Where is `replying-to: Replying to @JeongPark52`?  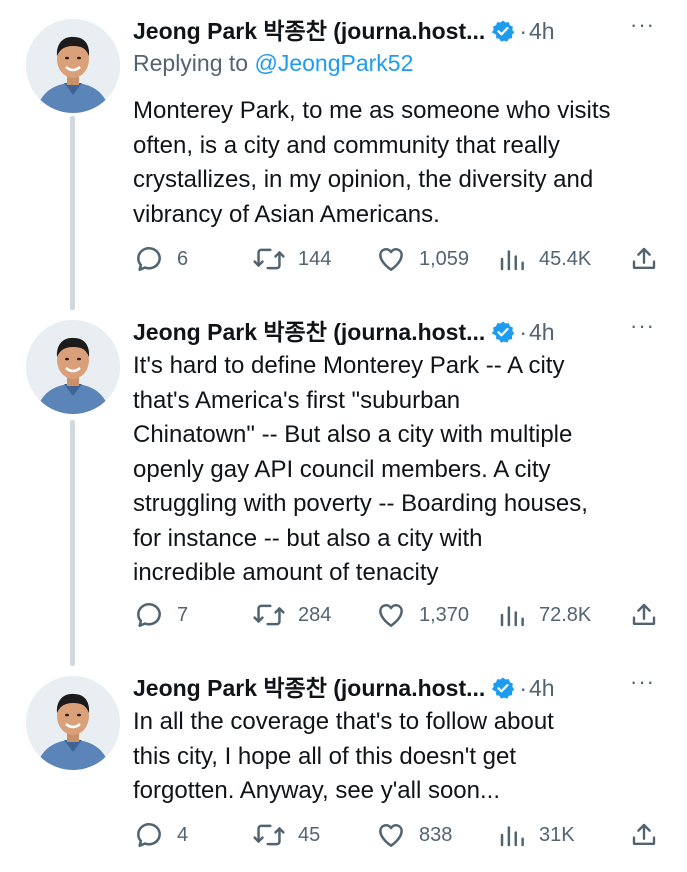 replying-to: Replying to @JeongPark52 is located at coordinates (273, 63).